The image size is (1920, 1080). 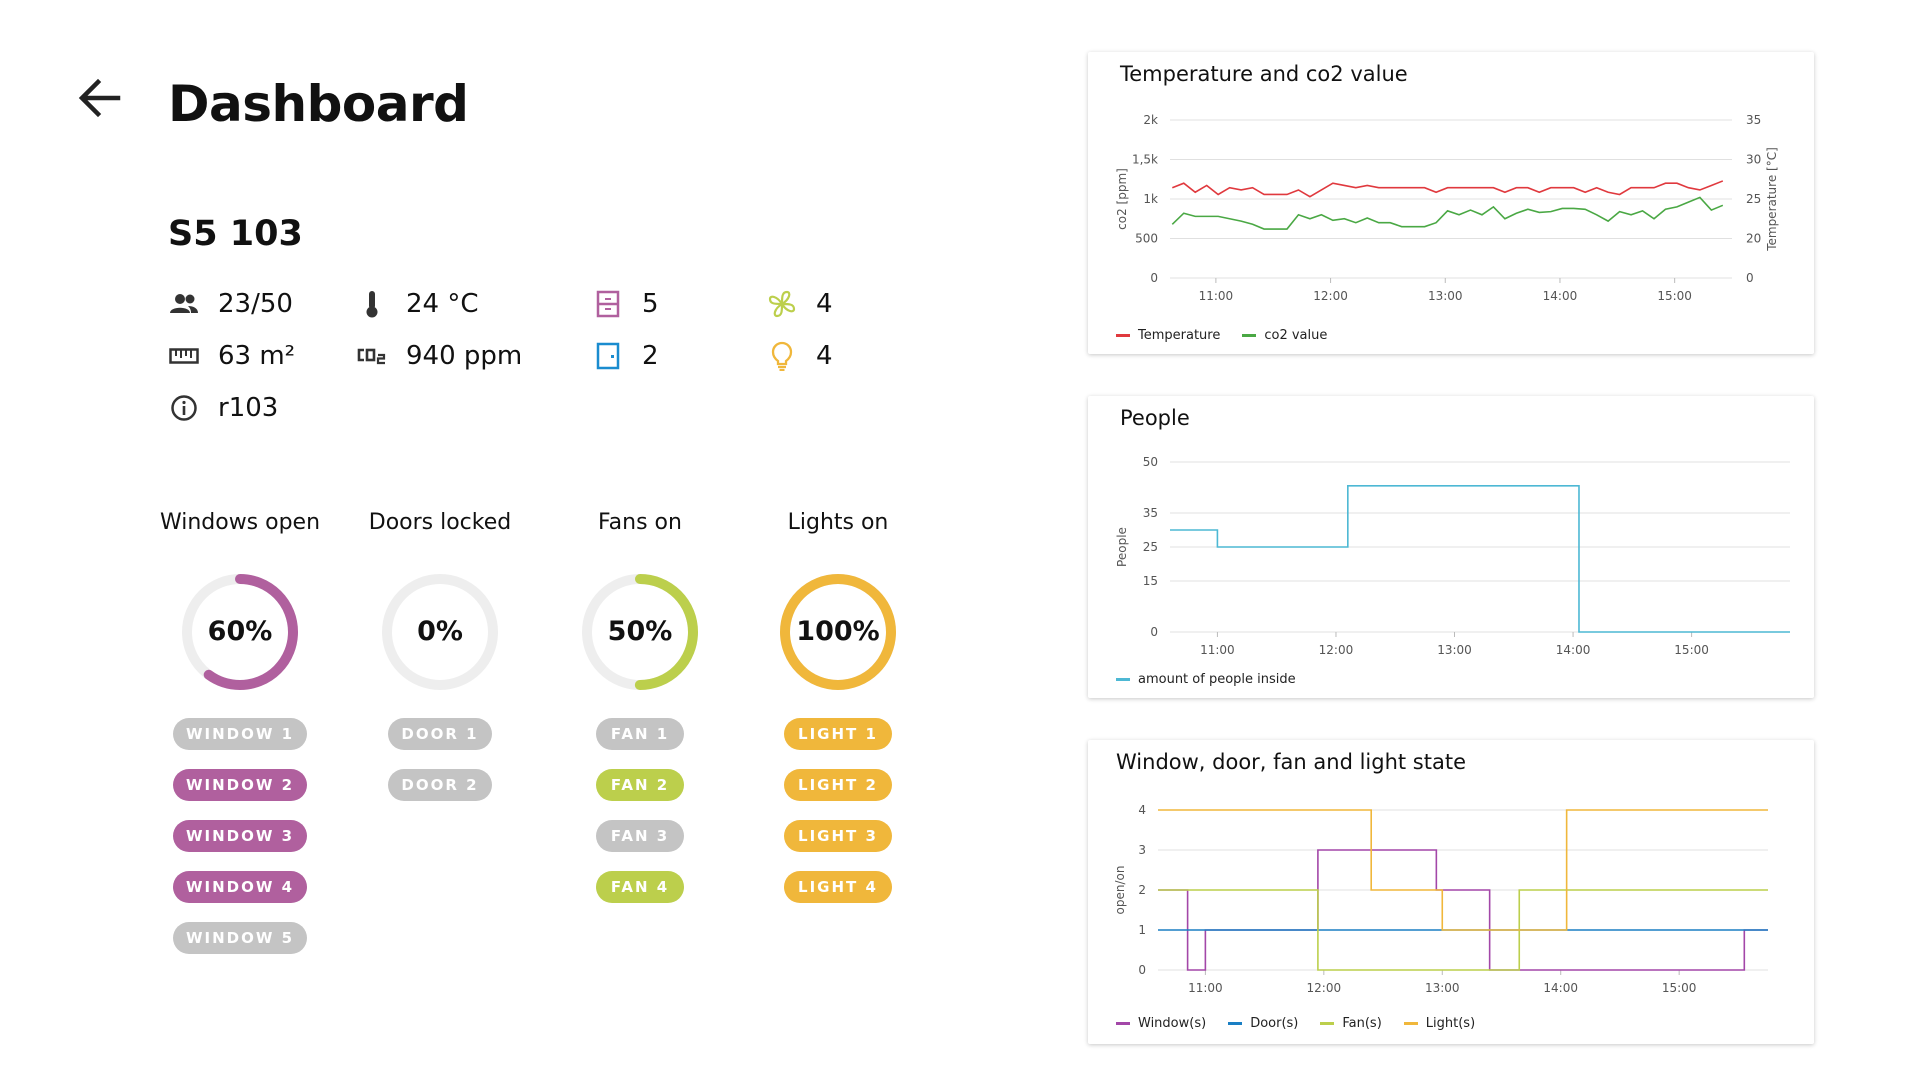 What do you see at coordinates (1142, 930) in the screenshot?
I see `y-tick-label: 1` at bounding box center [1142, 930].